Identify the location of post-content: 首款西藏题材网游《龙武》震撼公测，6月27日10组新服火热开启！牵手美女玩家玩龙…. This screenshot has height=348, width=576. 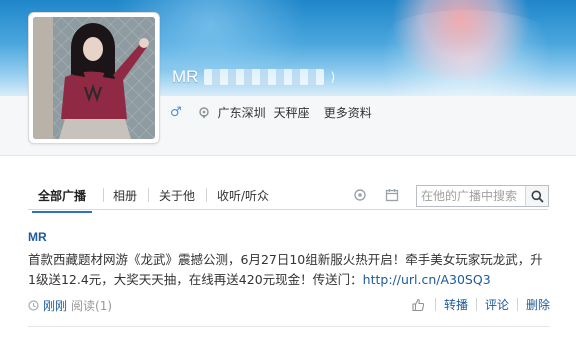
(289, 270).